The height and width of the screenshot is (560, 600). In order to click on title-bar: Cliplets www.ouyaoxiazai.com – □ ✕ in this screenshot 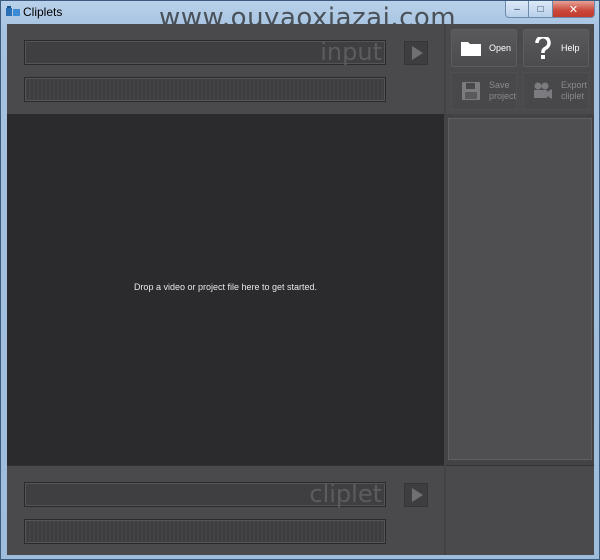, I will do `click(300, 17)`.